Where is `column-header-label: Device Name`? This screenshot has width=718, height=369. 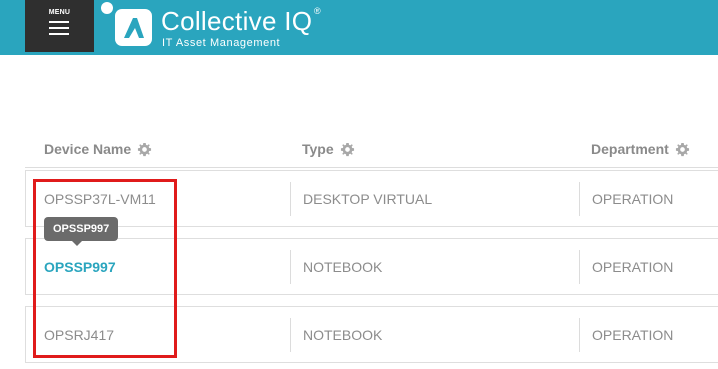 column-header-label: Device Name is located at coordinates (88, 149).